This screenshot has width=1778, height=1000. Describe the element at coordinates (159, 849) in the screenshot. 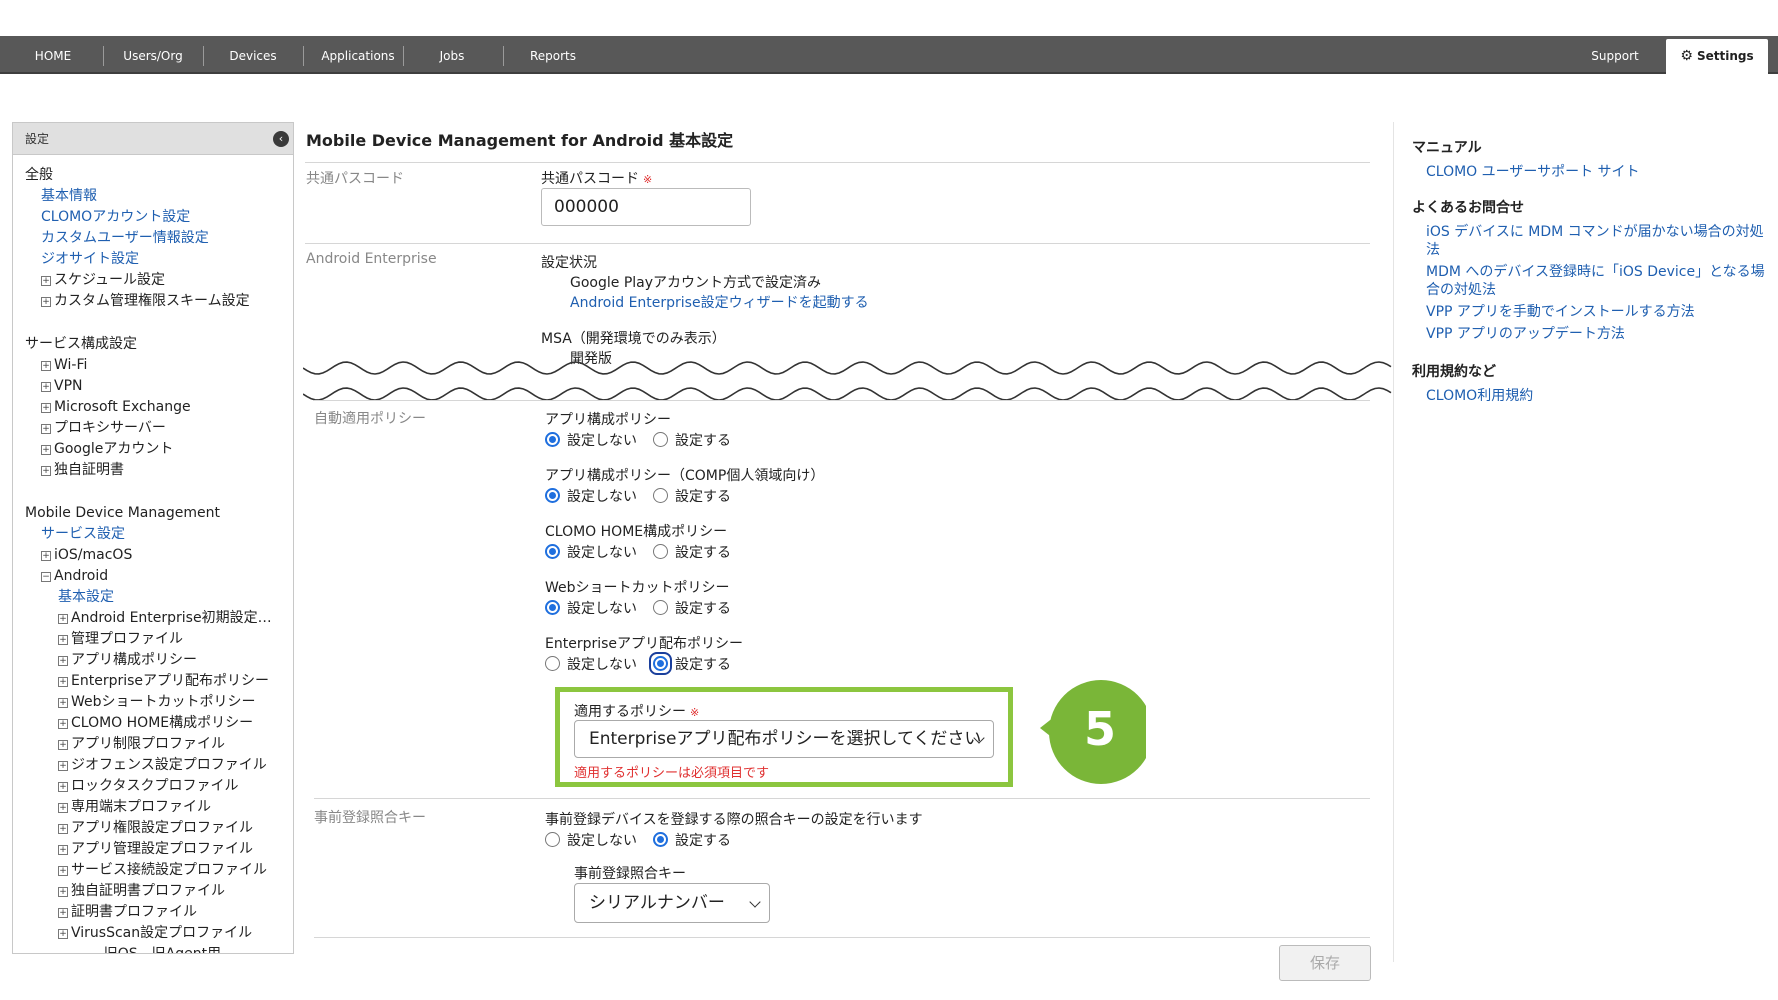

I see `sidebar-item-app-management: + アプリ管理設定プロファイル` at that location.